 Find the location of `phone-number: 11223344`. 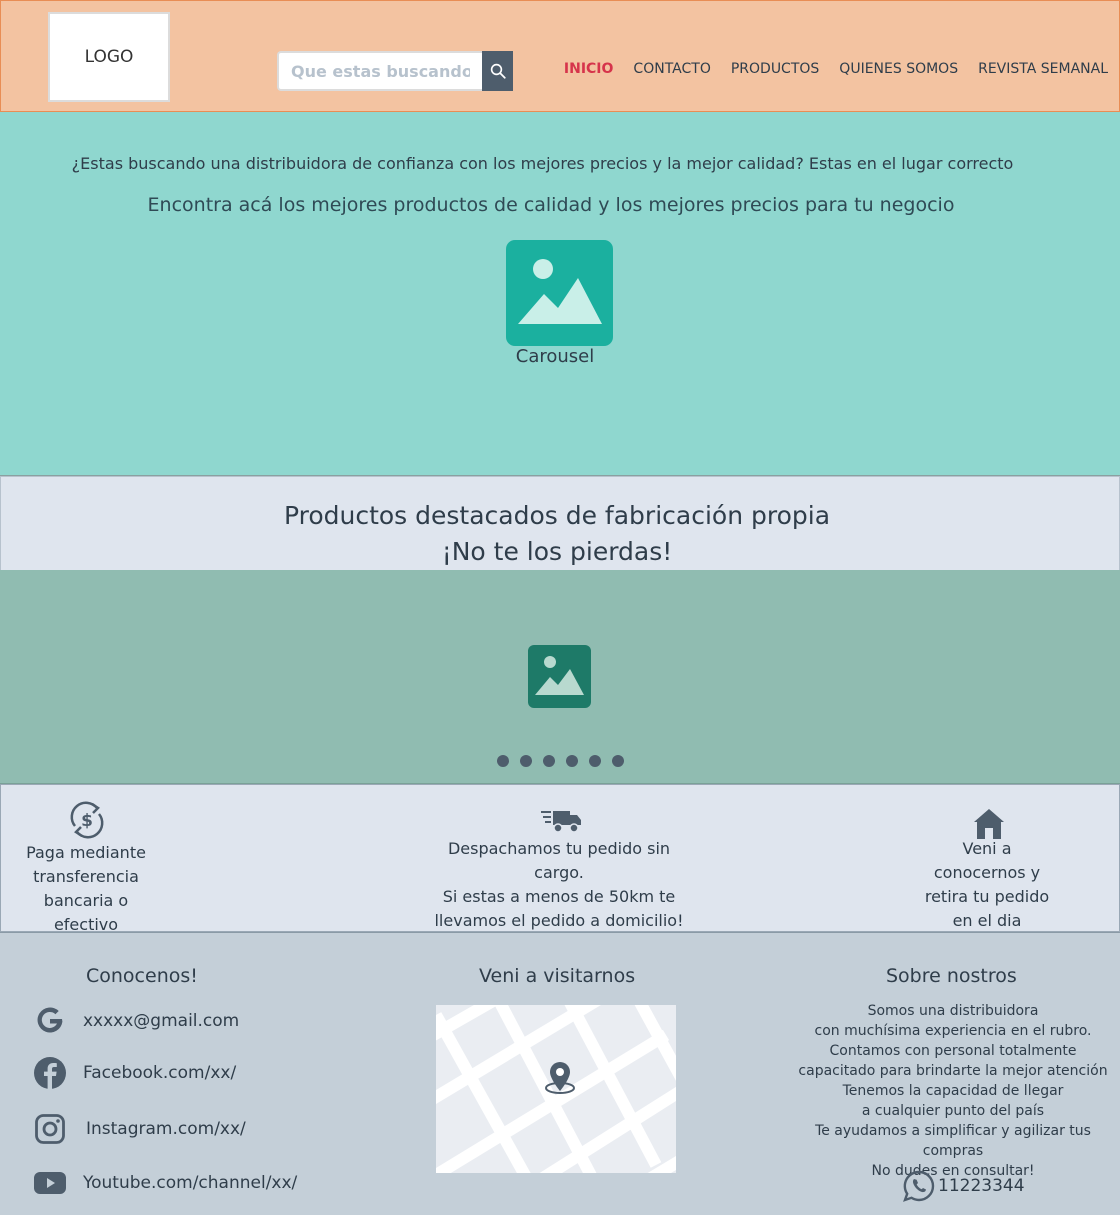

phone-number: 11223344 is located at coordinates (981, 1186).